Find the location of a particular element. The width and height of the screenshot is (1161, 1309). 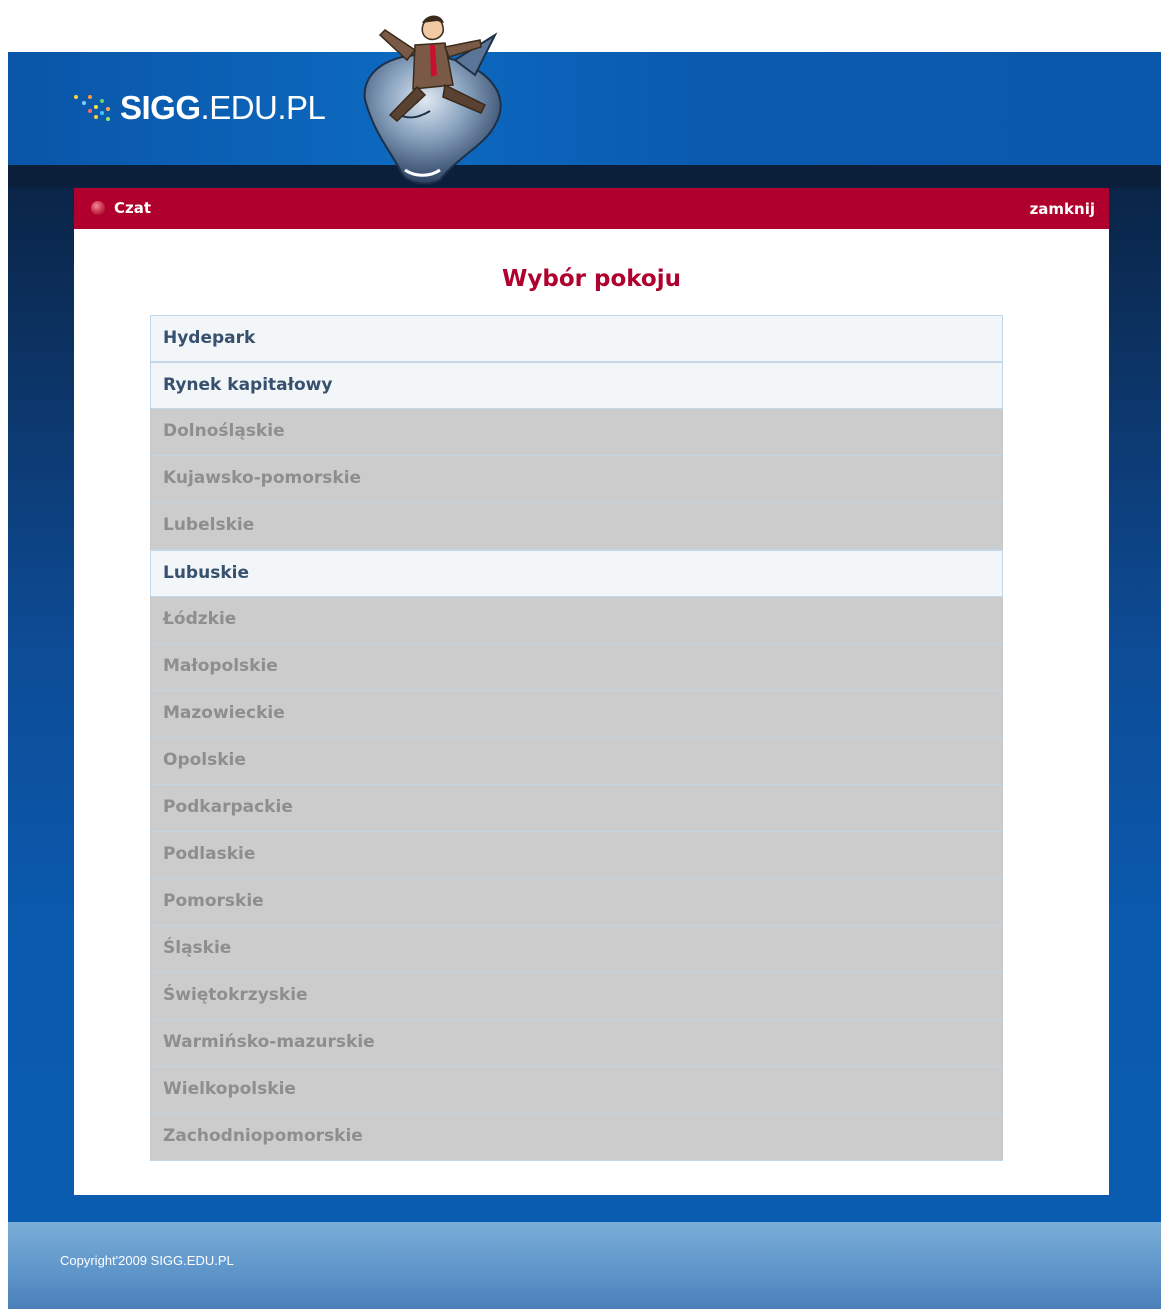

logo-bold: SIGG is located at coordinates (160, 107).